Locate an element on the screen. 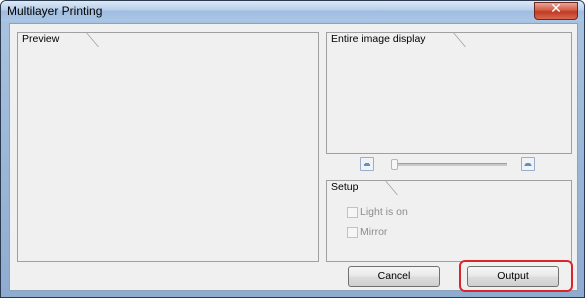 The width and height of the screenshot is (585, 298). title-bar: Multilayer Printing ✕ is located at coordinates (292, 11).